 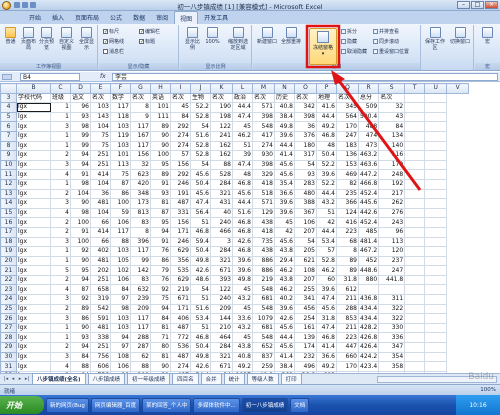 I want to click on cell: 51, so click(x=200, y=222).